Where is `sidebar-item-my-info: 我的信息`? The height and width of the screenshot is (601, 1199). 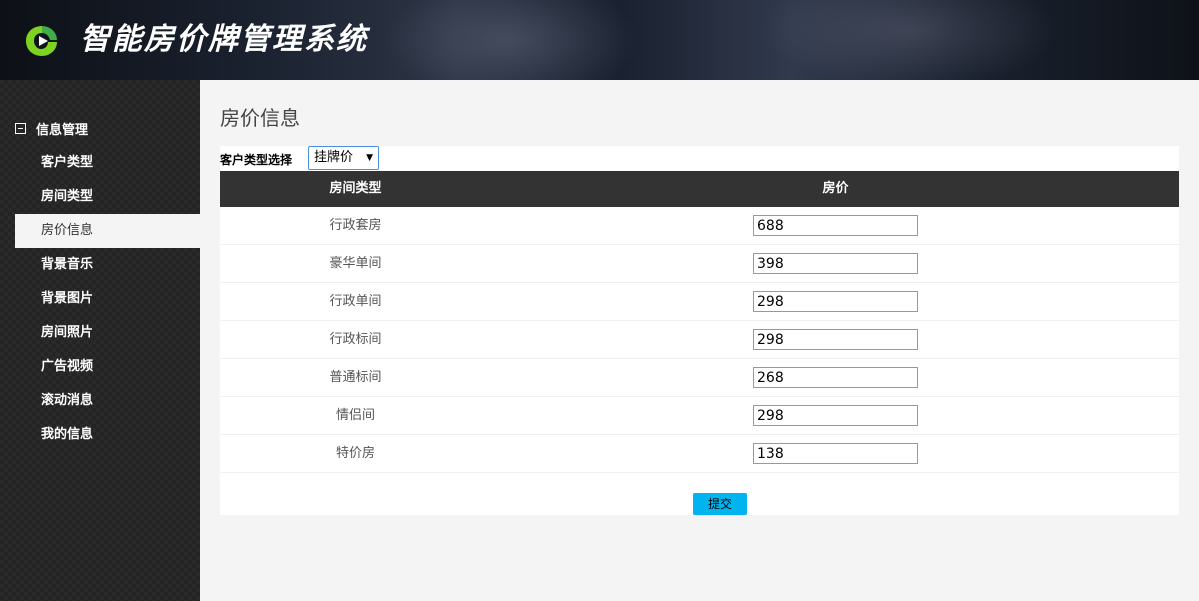 sidebar-item-my-info: 我的信息 is located at coordinates (107, 435).